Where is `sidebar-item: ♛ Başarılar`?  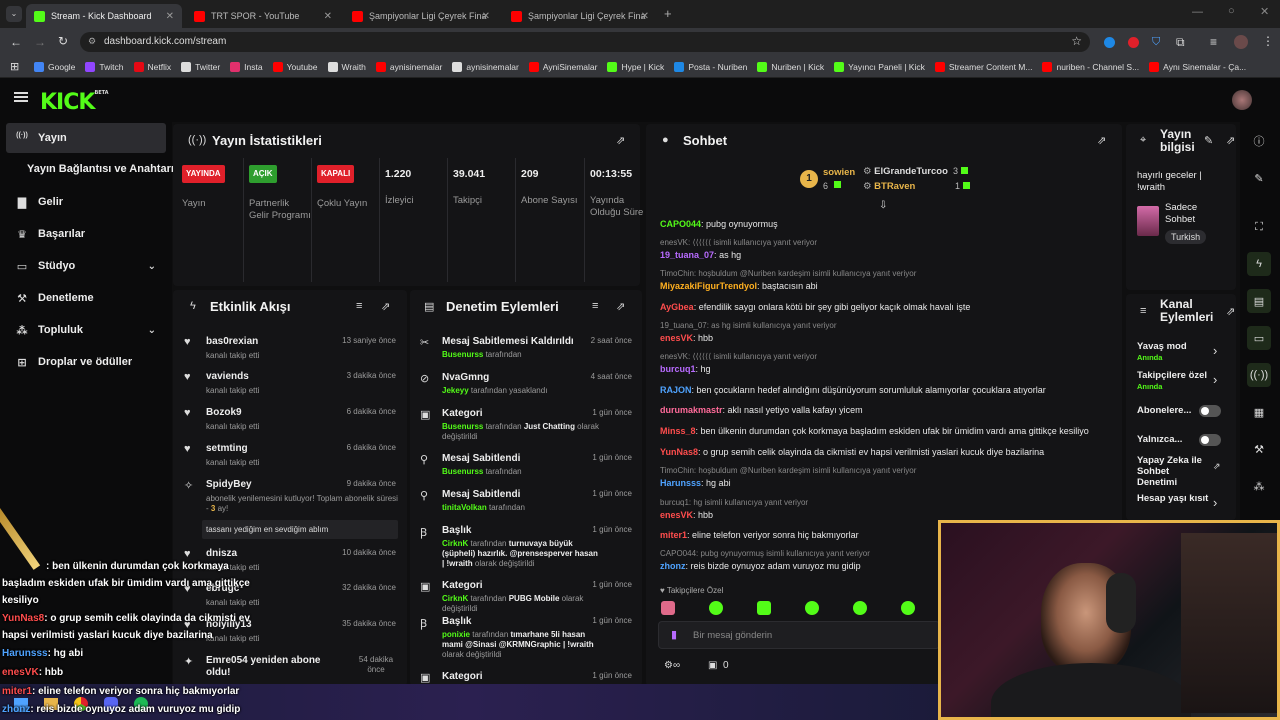
sidebar-item: ♛ Başarılar is located at coordinates (86, 234).